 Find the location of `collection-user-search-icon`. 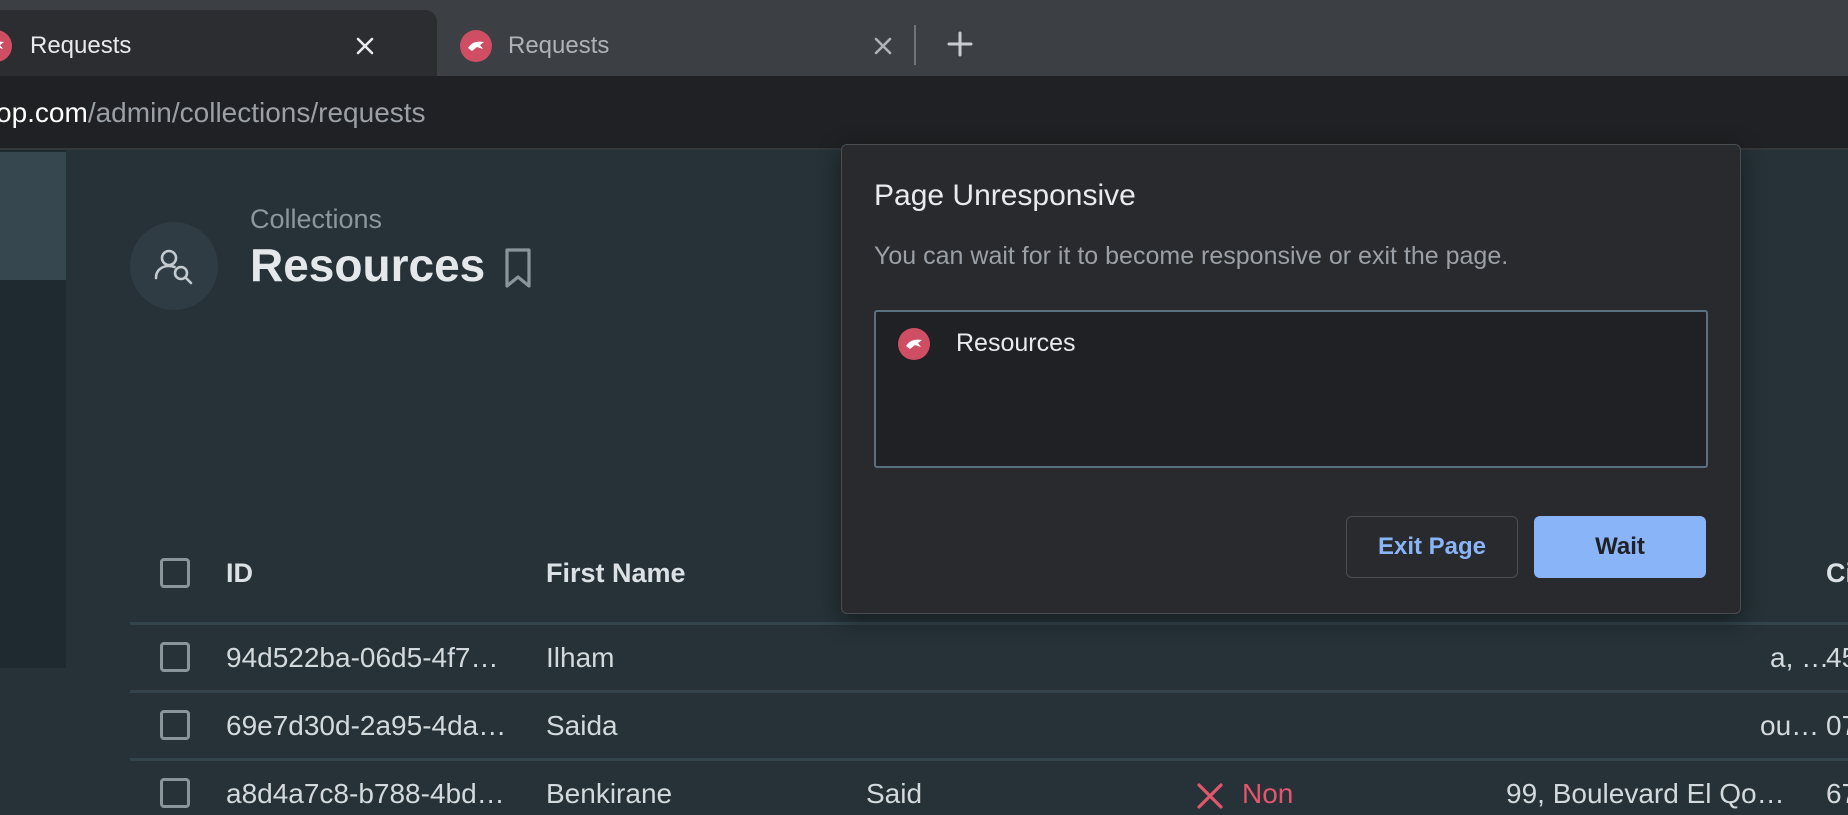

collection-user-search-icon is located at coordinates (174, 266).